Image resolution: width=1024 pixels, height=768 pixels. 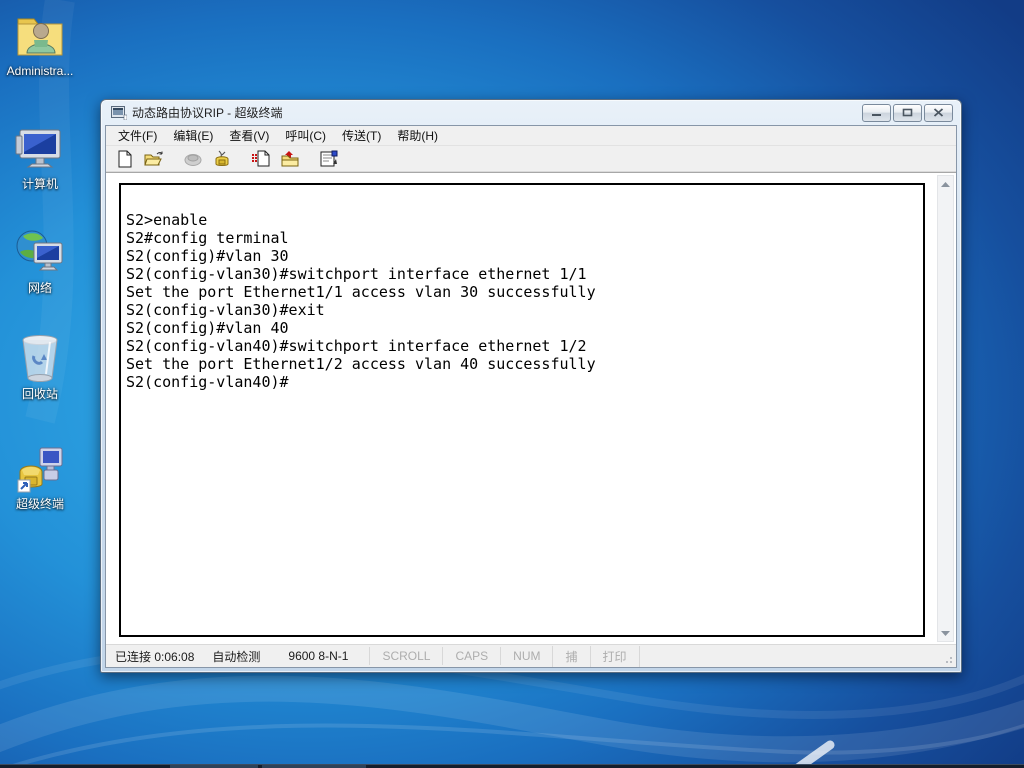 What do you see at coordinates (207, 256) in the screenshot?
I see `terminal-line: S2(config)#vlan 30` at bounding box center [207, 256].